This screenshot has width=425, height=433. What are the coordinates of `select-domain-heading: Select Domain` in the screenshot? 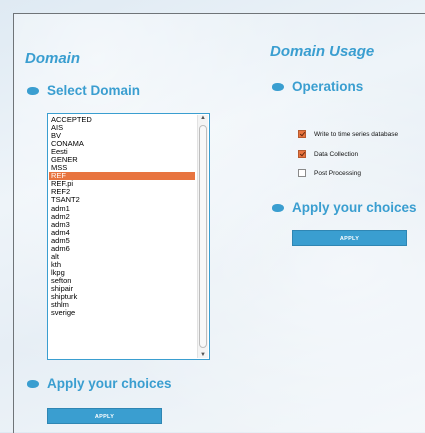 It's located at (83, 90).